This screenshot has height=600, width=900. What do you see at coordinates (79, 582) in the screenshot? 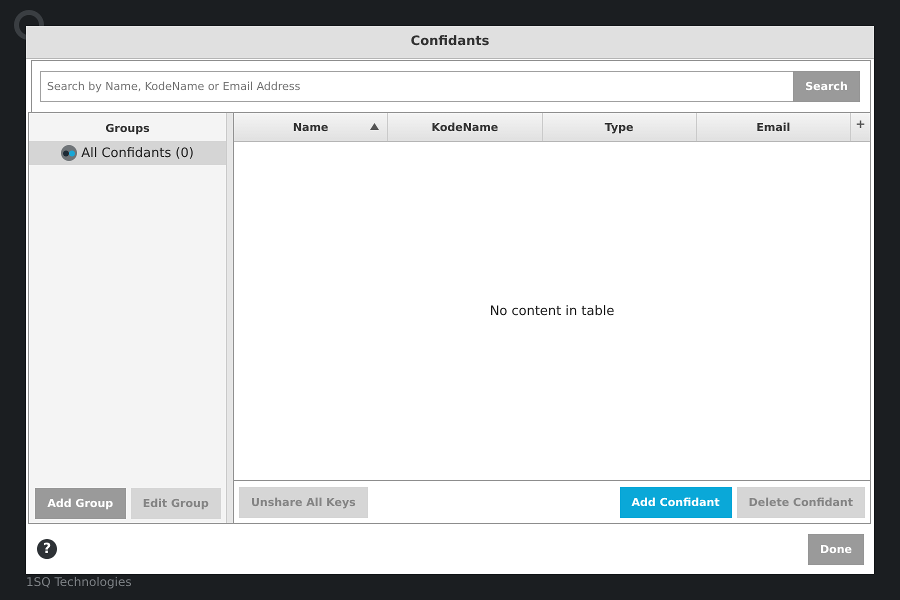
I see `company-name: 1SQ Technologies` at bounding box center [79, 582].